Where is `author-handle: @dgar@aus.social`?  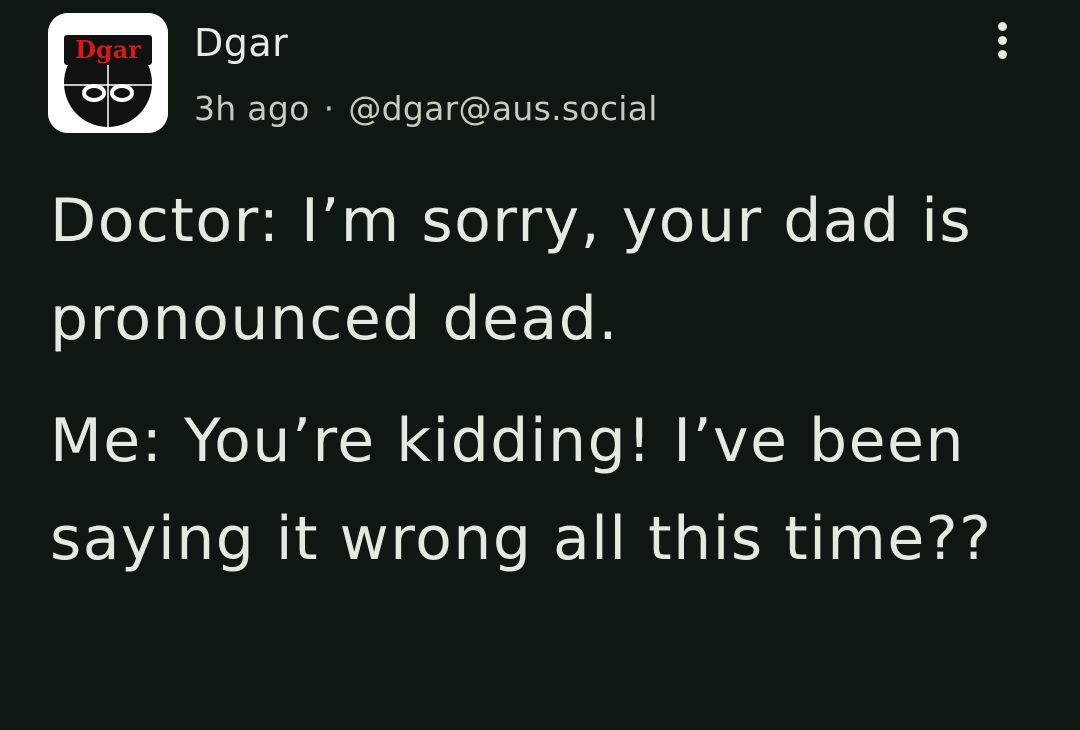
author-handle: @dgar@aus.social is located at coordinates (502, 108).